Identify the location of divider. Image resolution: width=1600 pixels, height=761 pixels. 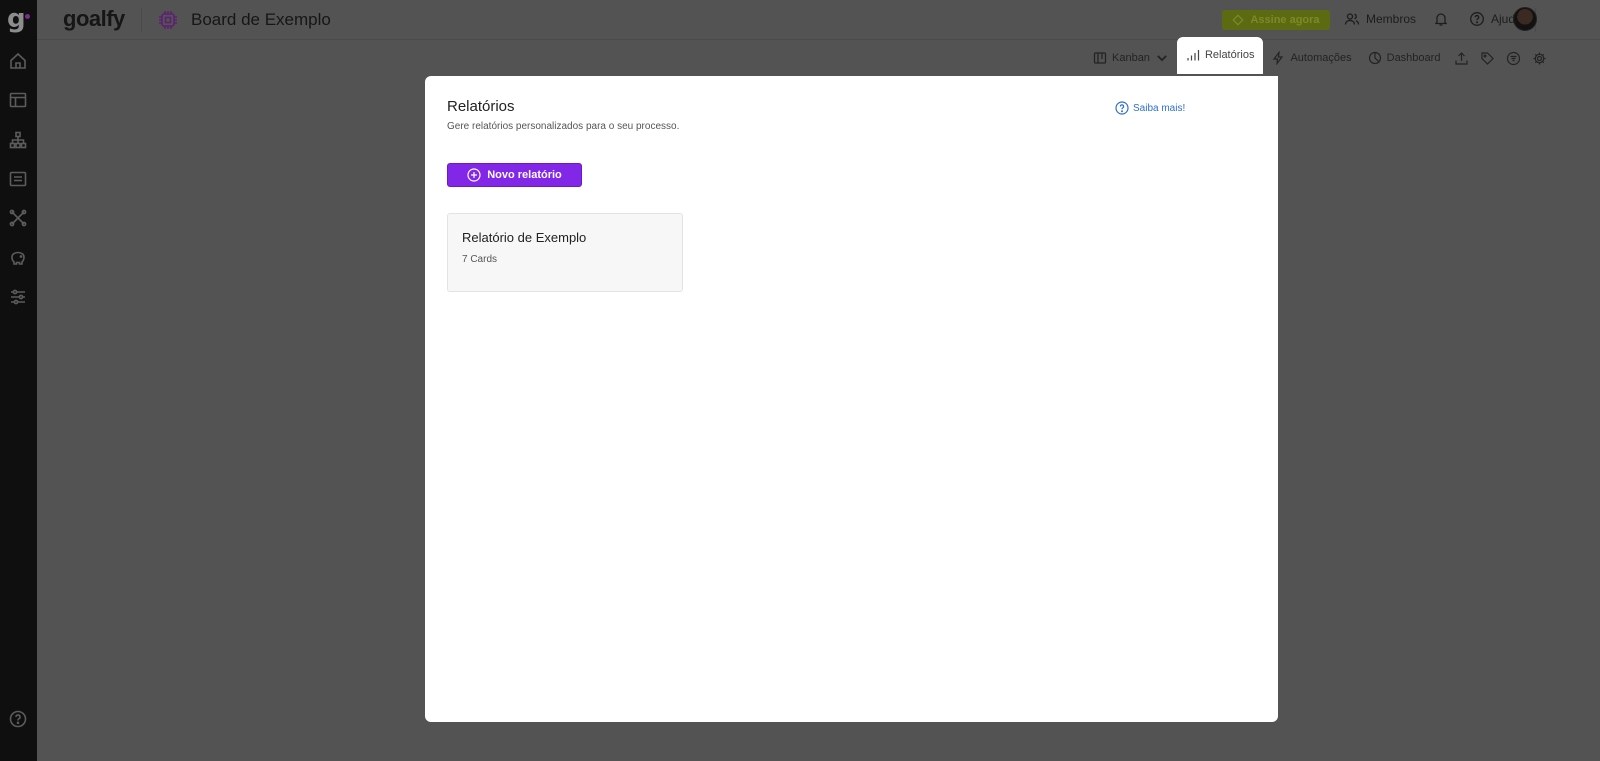
(141, 20).